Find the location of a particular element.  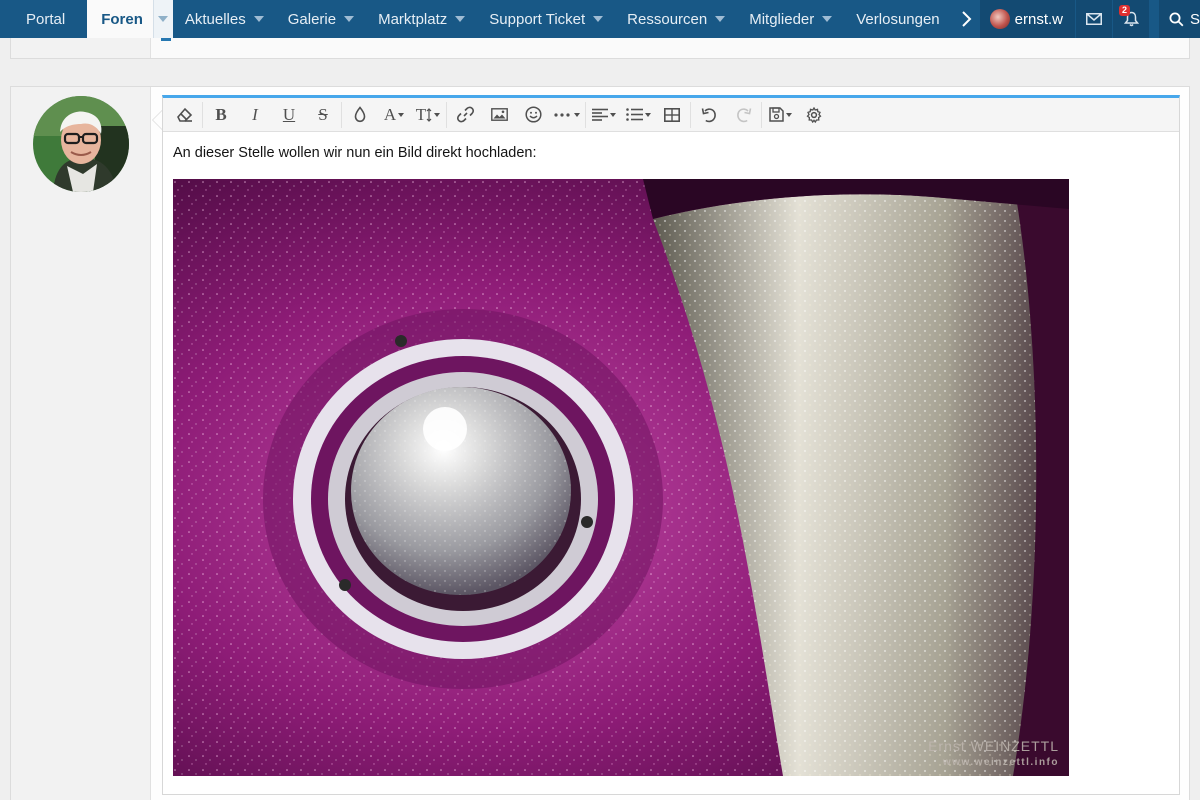

editor-toolbar: B I U S A T is located at coordinates (671, 115).